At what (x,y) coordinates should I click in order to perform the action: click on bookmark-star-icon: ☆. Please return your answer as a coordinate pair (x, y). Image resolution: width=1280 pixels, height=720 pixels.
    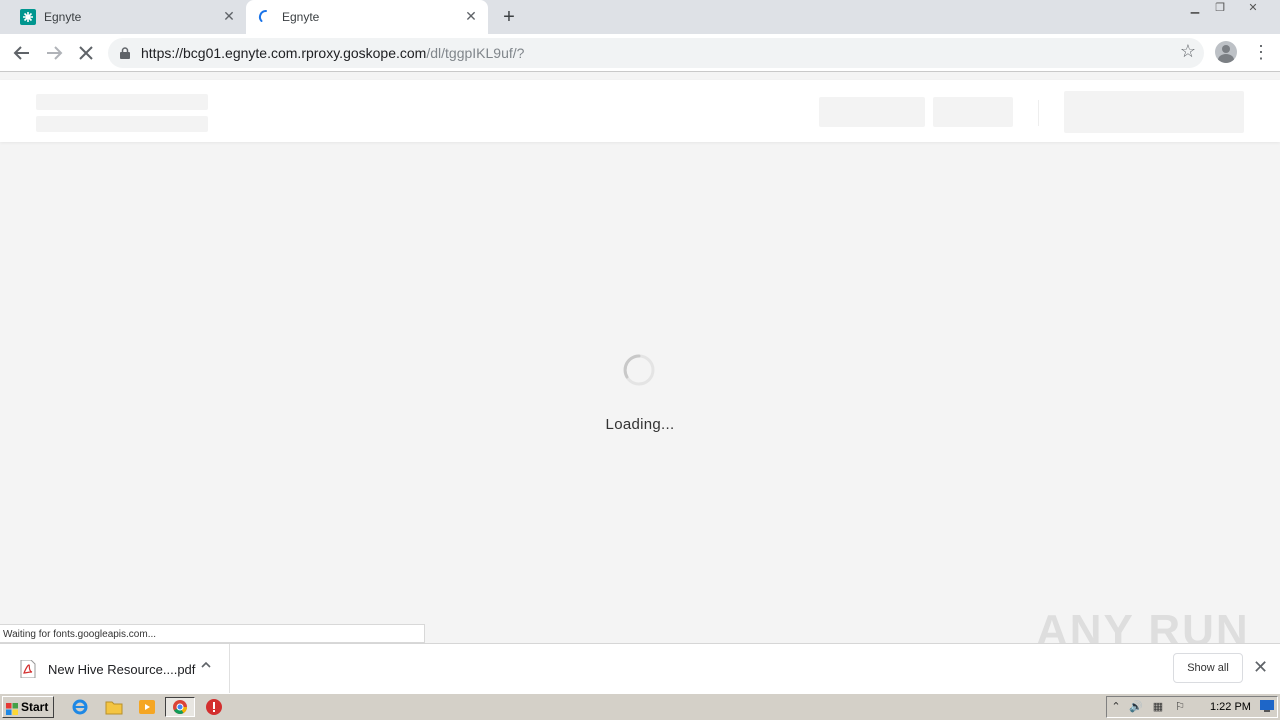
    Looking at the image, I should click on (1188, 51).